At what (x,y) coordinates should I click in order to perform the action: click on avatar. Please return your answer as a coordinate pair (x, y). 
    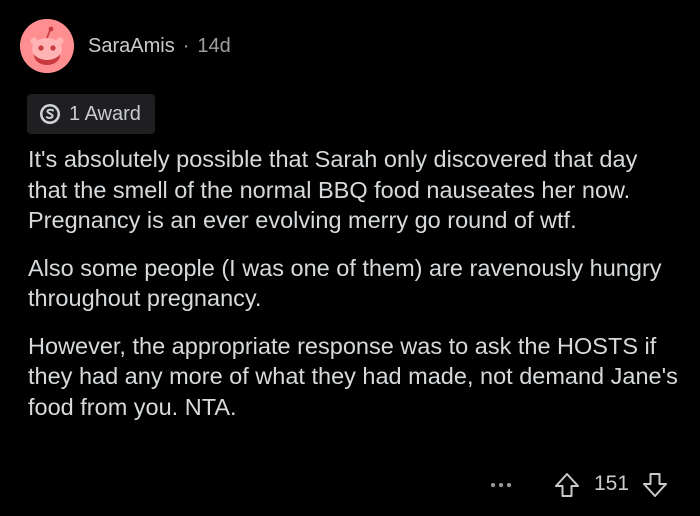
    Looking at the image, I should click on (47, 46).